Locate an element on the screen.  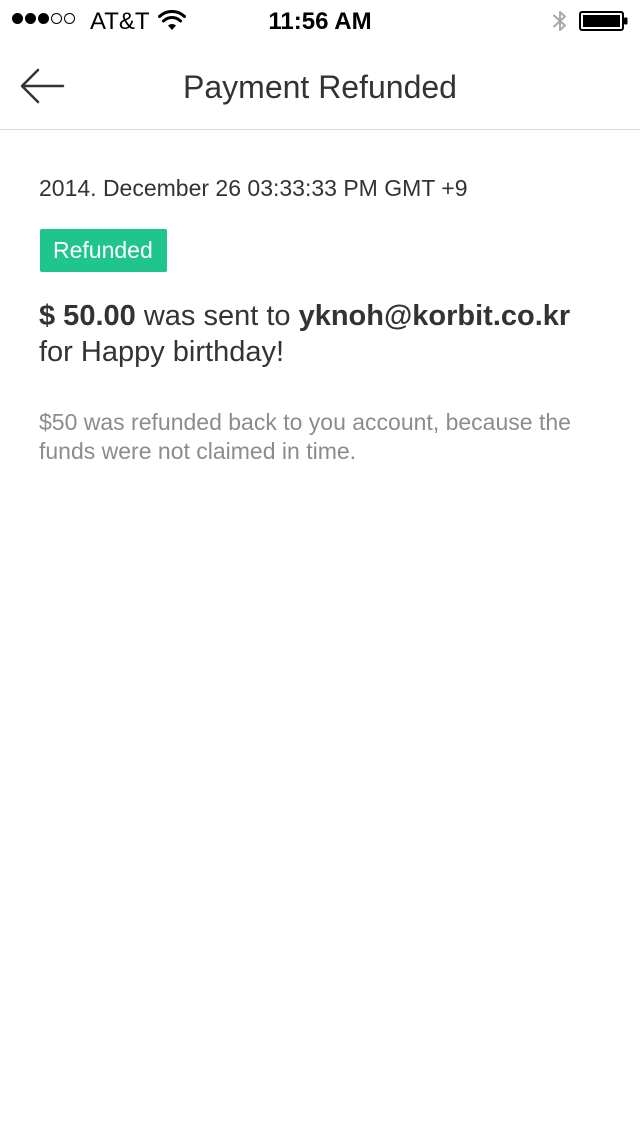
payment-date: 2014. December 26 03:33:33 PM GMT +9 is located at coordinates (253, 188).